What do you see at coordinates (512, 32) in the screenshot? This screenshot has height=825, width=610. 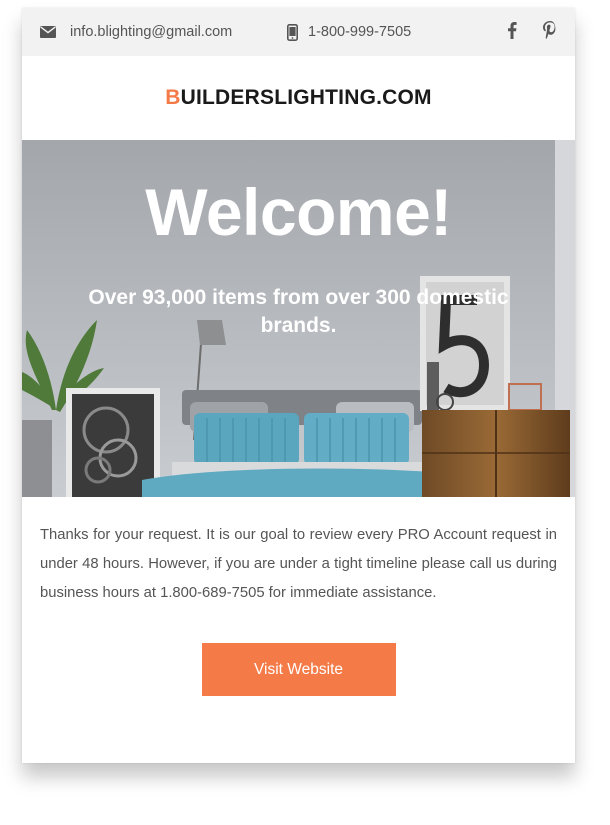 I see `facebook-icon` at bounding box center [512, 32].